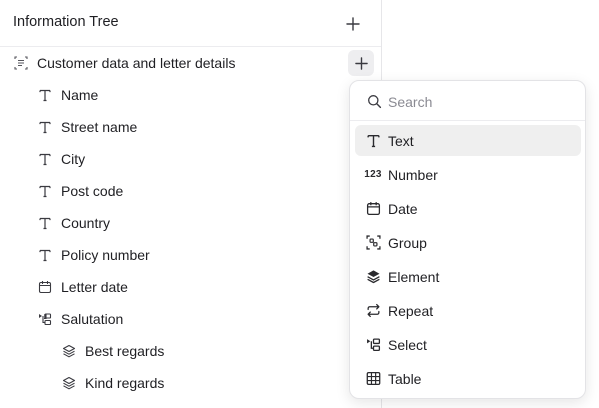 The width and height of the screenshot is (599, 408). What do you see at coordinates (468, 378) in the screenshot?
I see `menu-item-table: Table` at bounding box center [468, 378].